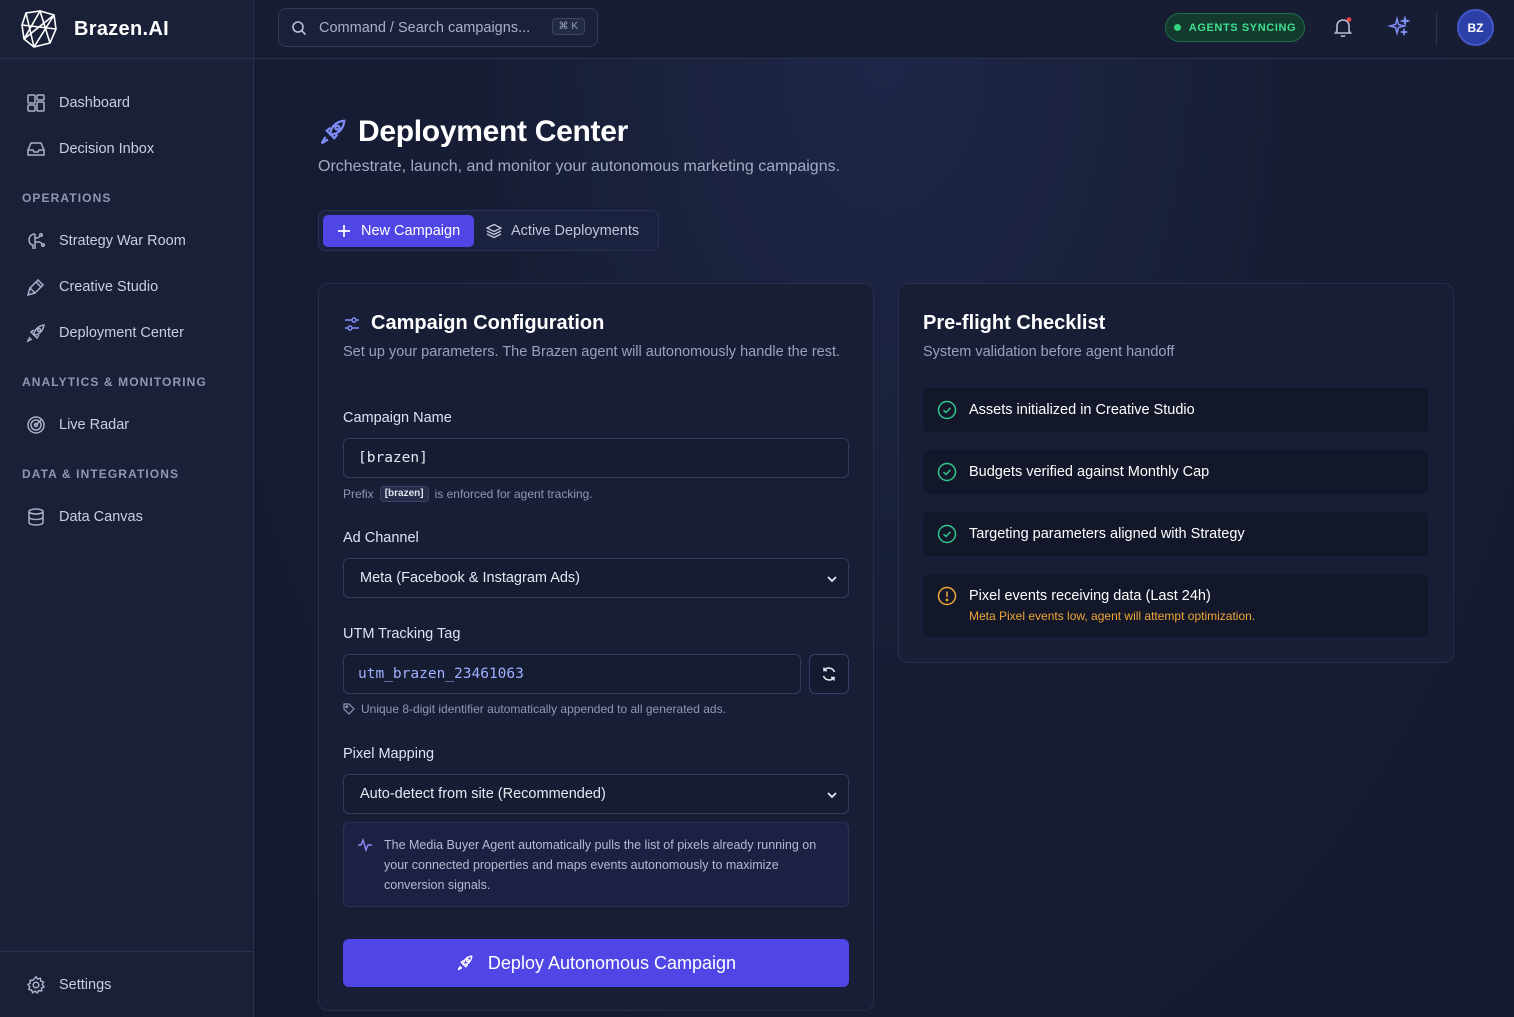 The width and height of the screenshot is (1514, 1017). I want to click on pixel-mapping-label: Pixel Mapping, so click(389, 754).